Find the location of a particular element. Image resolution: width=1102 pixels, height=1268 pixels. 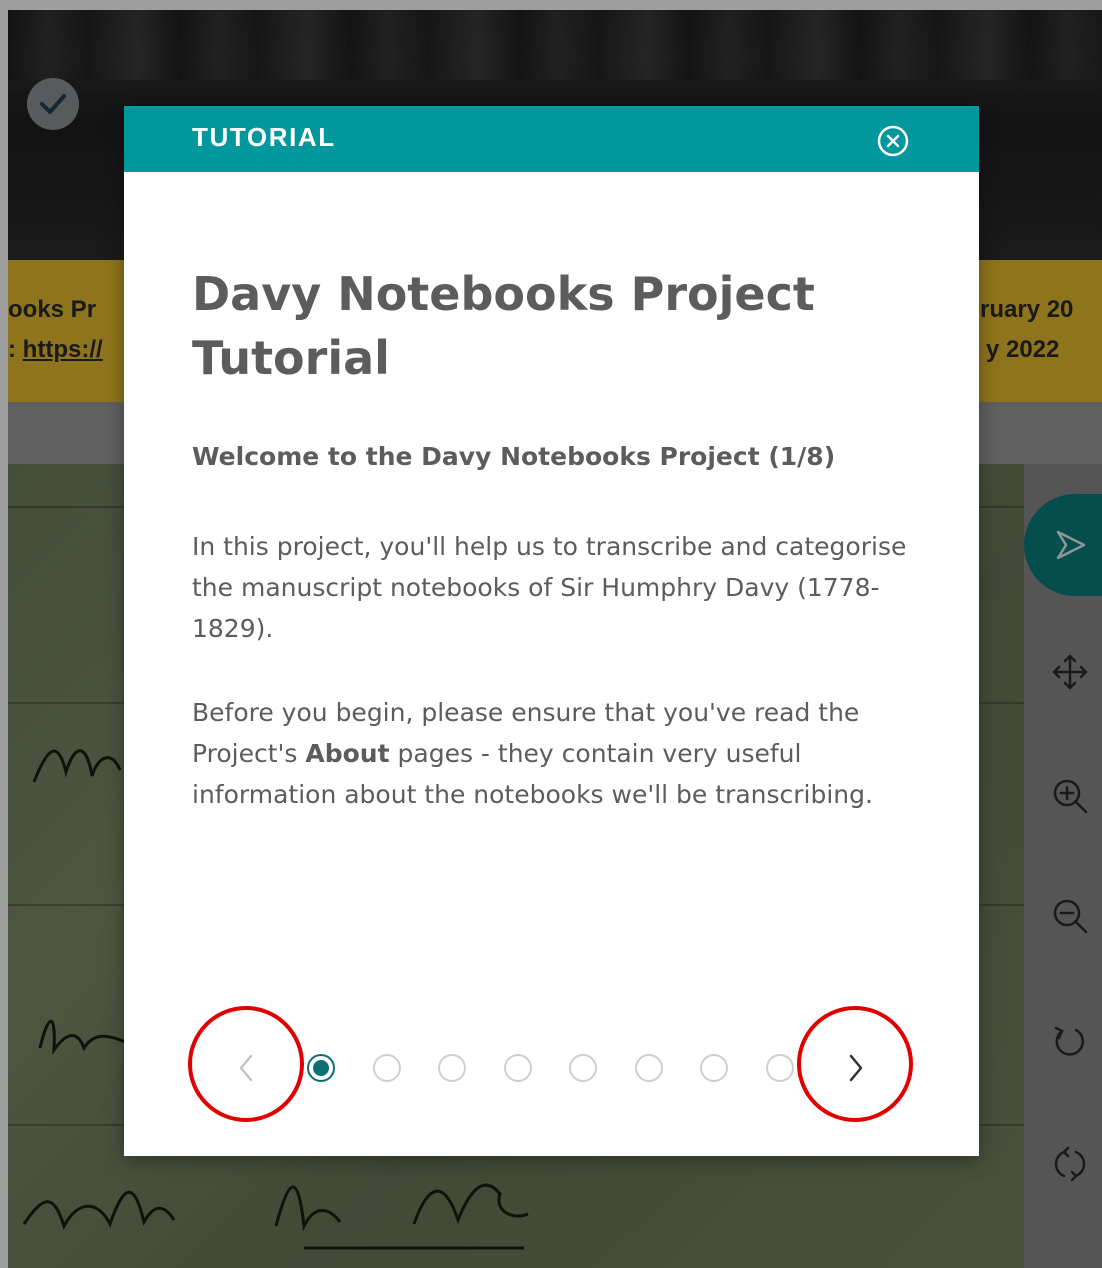

close-button is located at coordinates (893, 141).